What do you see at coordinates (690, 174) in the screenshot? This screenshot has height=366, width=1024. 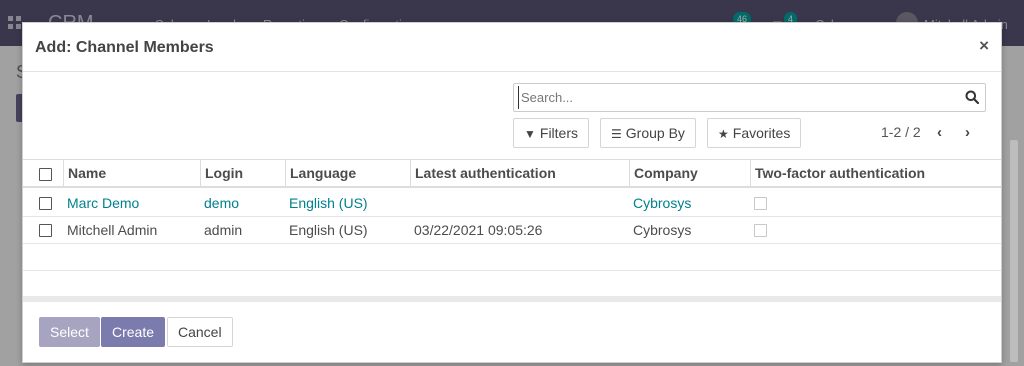 I see `column-company: Company` at bounding box center [690, 174].